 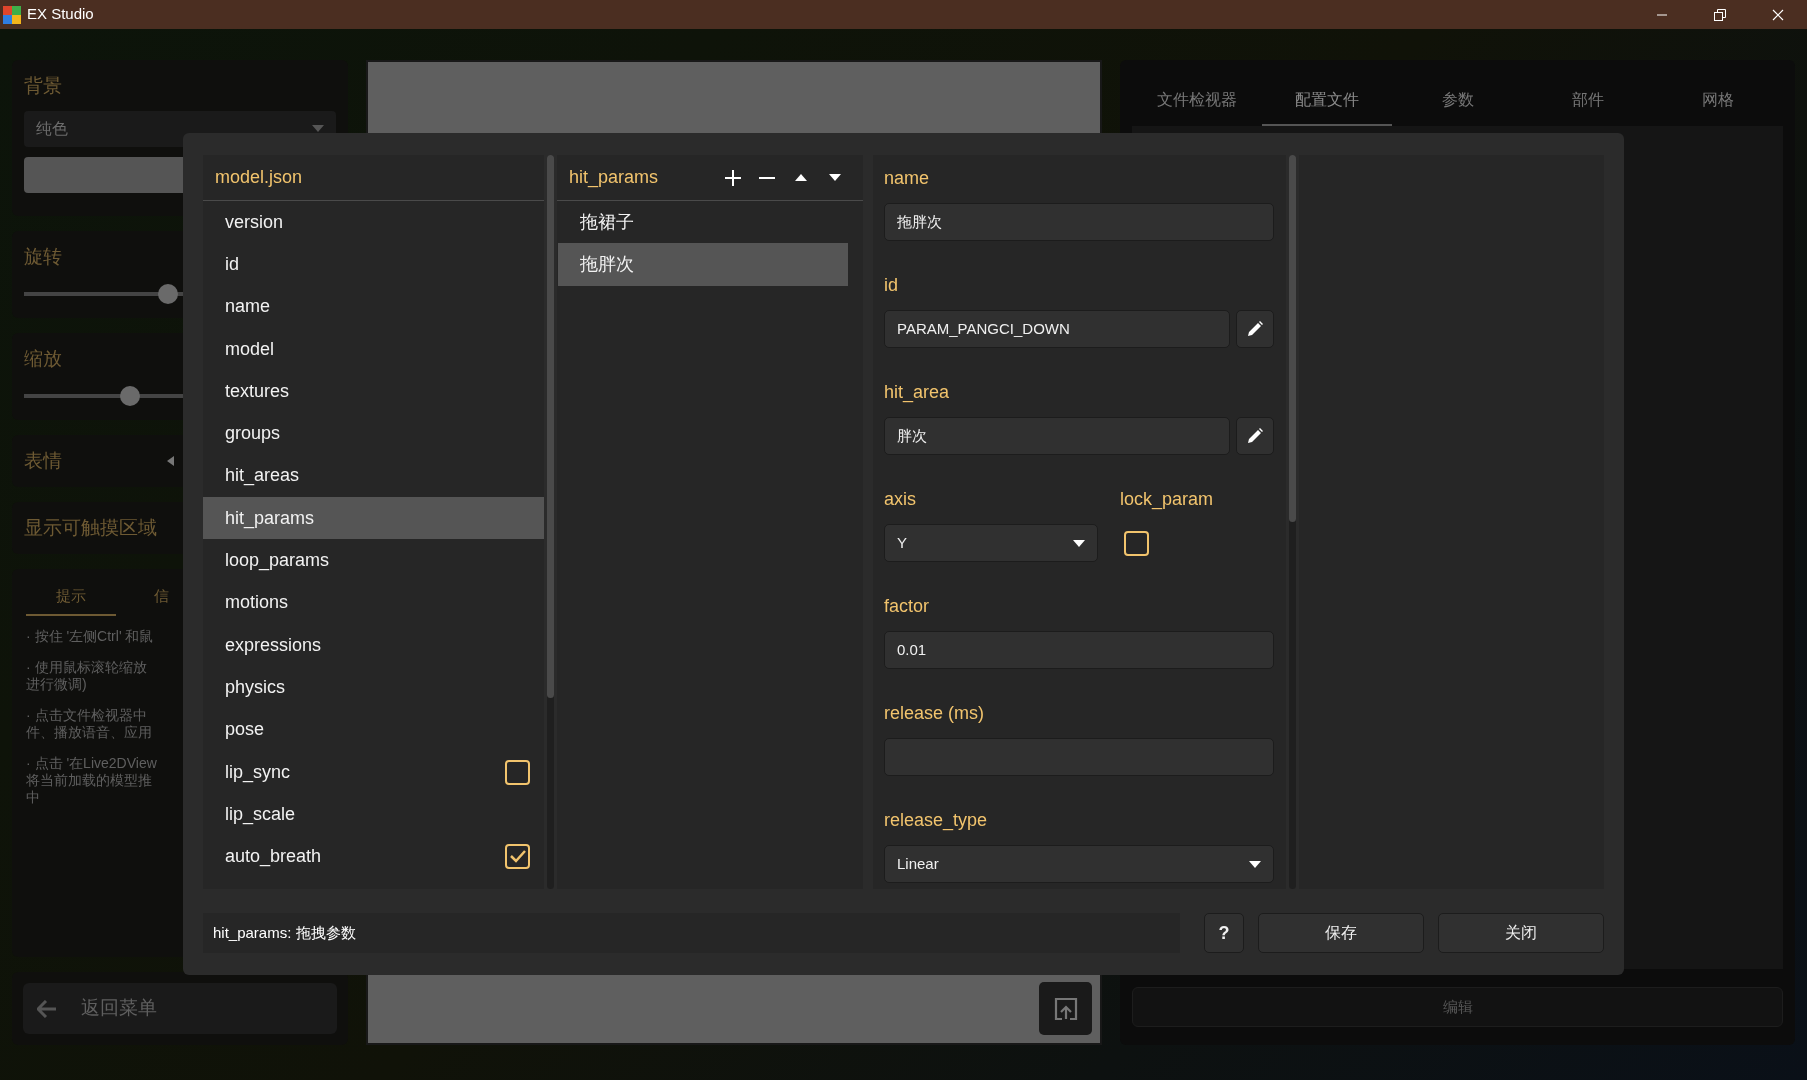 What do you see at coordinates (373, 687) in the screenshot?
I see `tree-item: physics` at bounding box center [373, 687].